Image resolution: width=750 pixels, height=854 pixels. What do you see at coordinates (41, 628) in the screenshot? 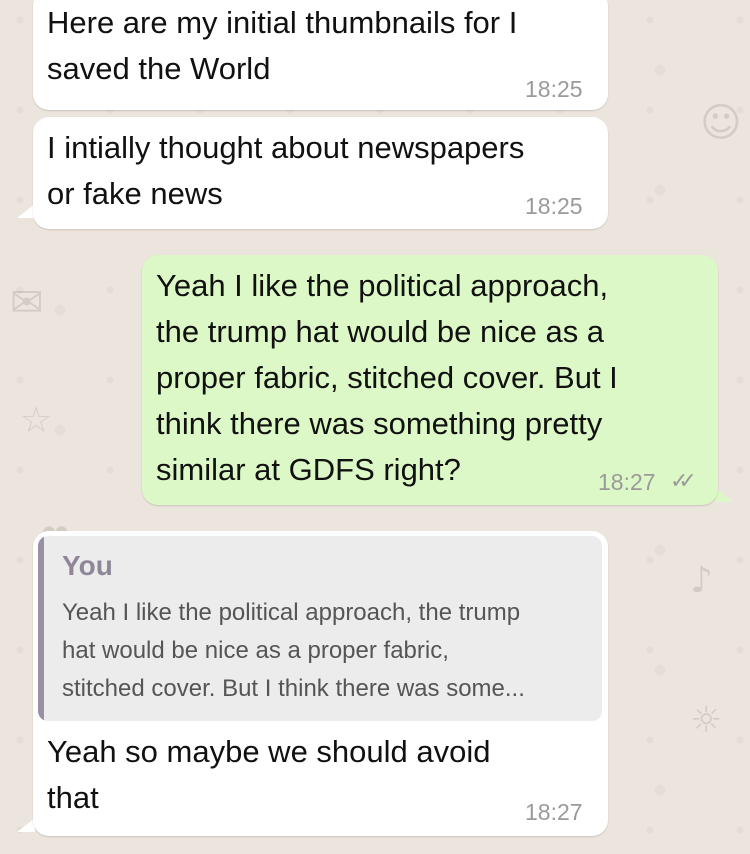
I see `quote-bar` at bounding box center [41, 628].